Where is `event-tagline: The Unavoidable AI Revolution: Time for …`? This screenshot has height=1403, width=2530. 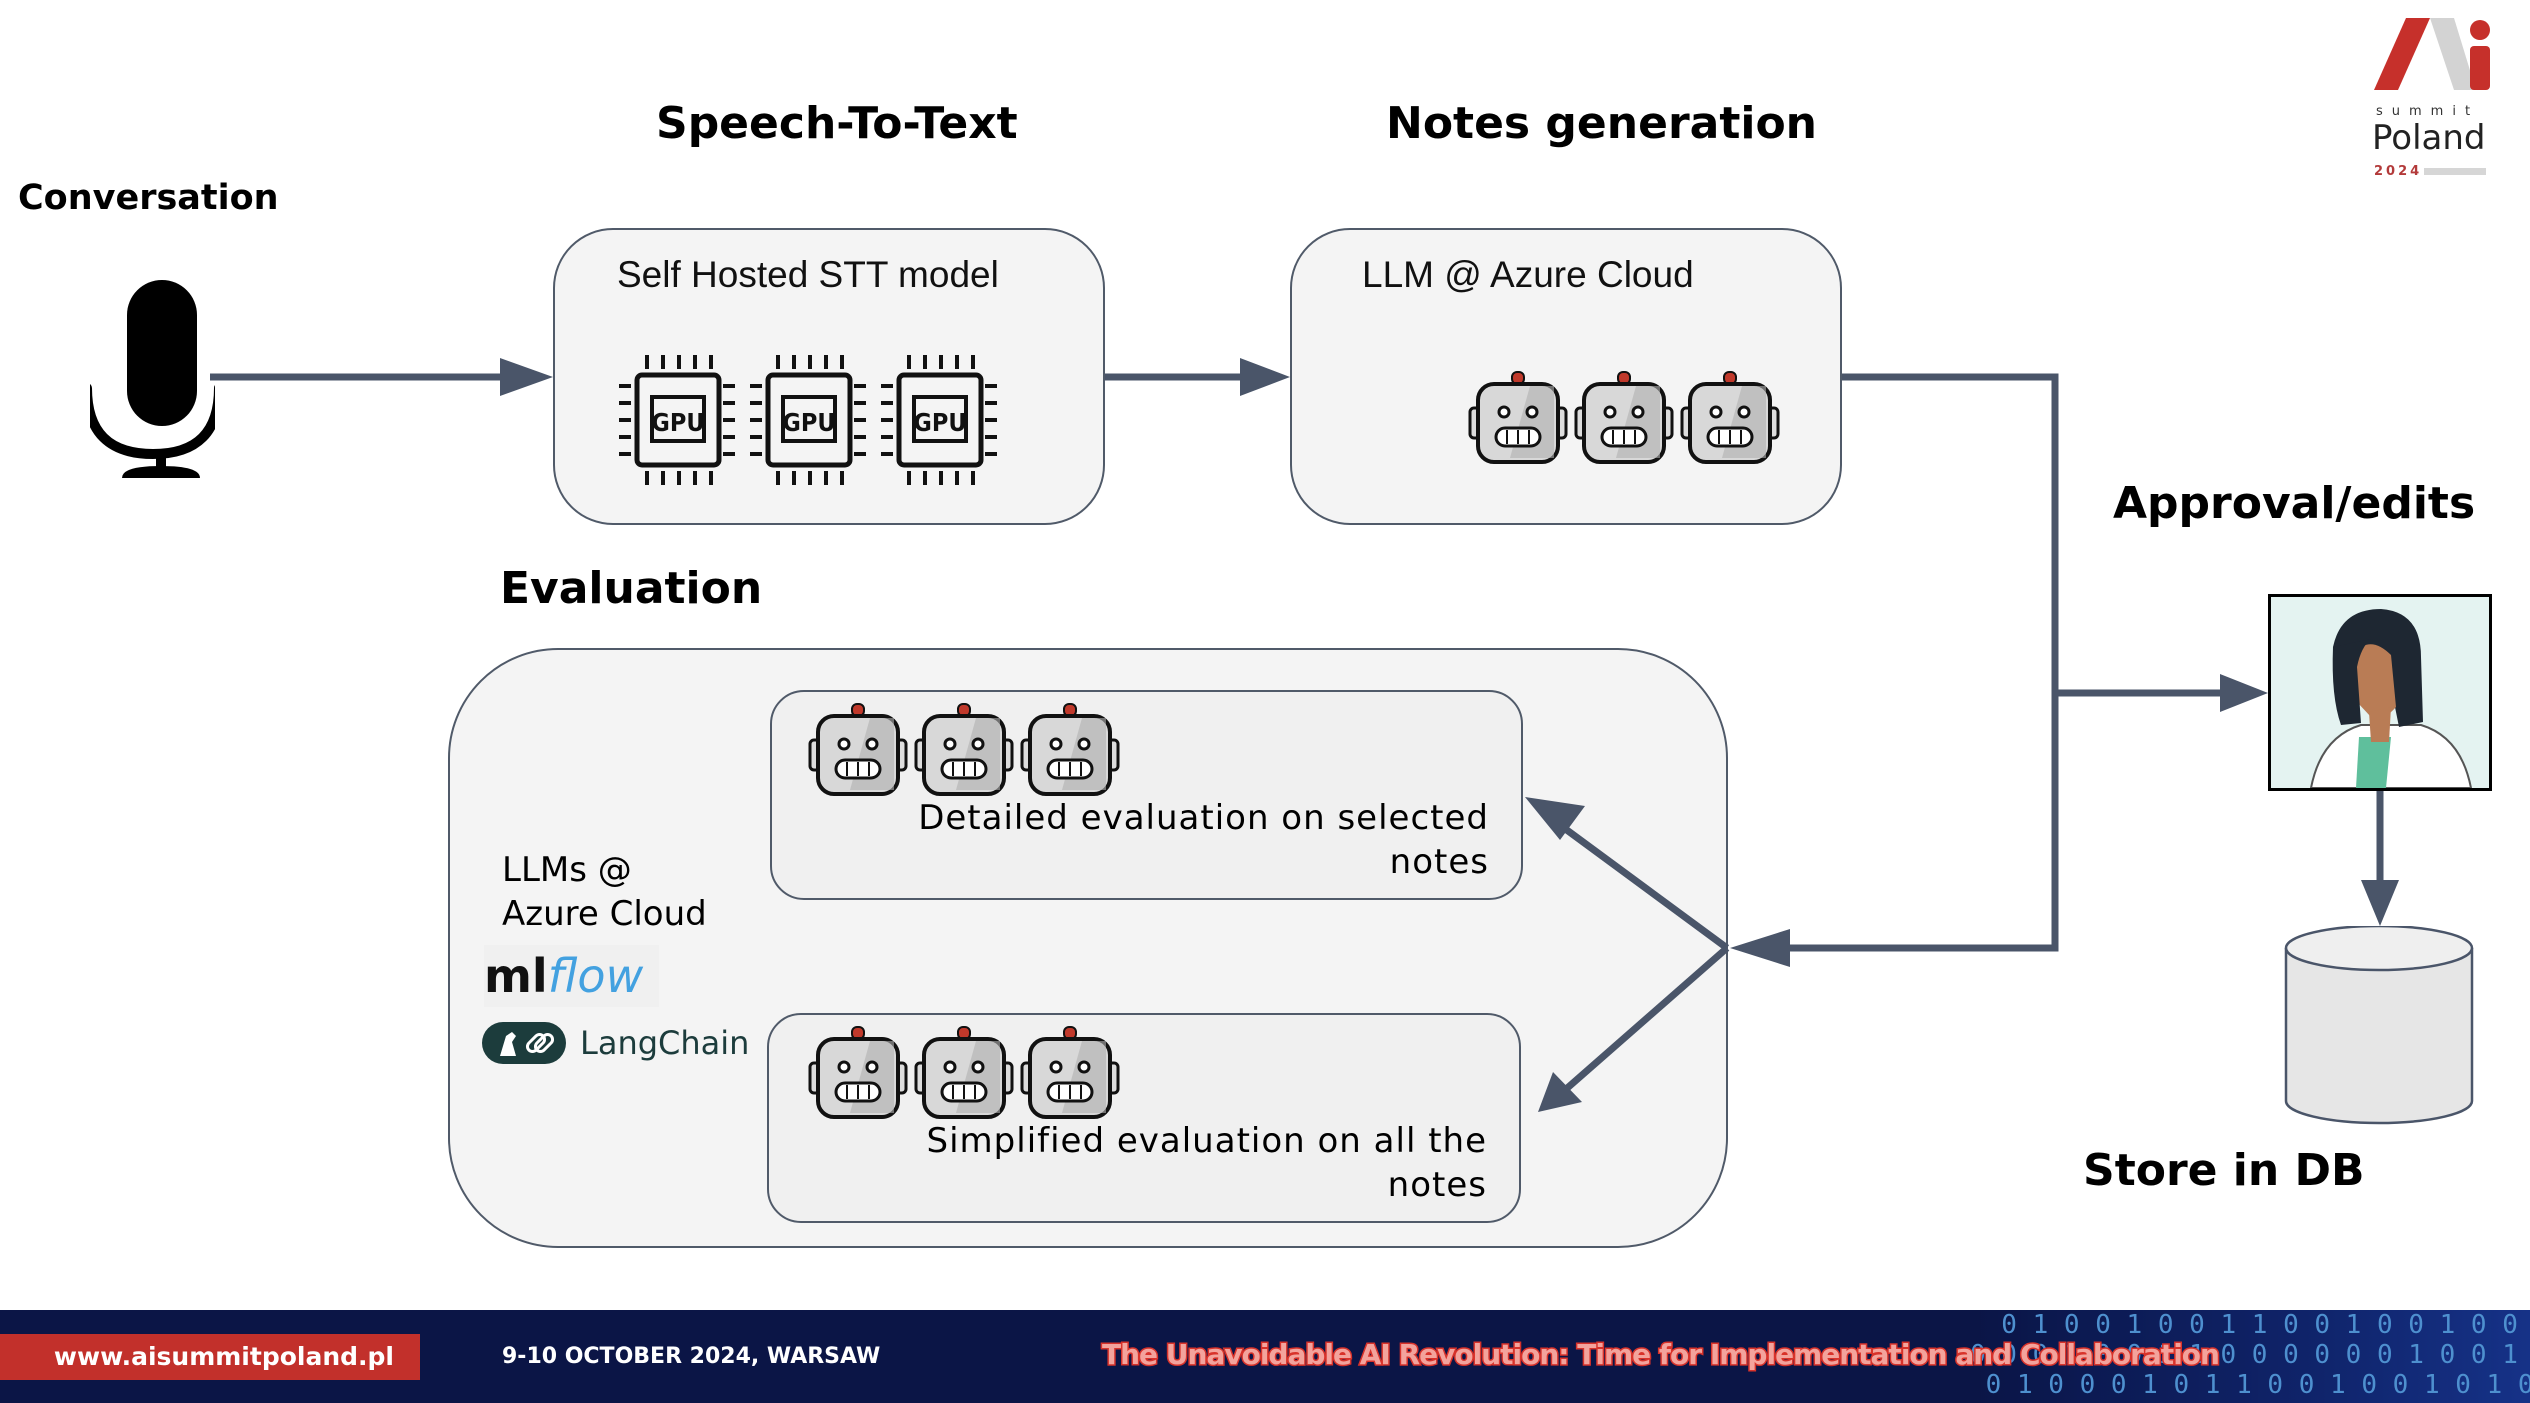
event-tagline: The Unavoidable AI Revolution: Time for … is located at coordinates (1661, 1355).